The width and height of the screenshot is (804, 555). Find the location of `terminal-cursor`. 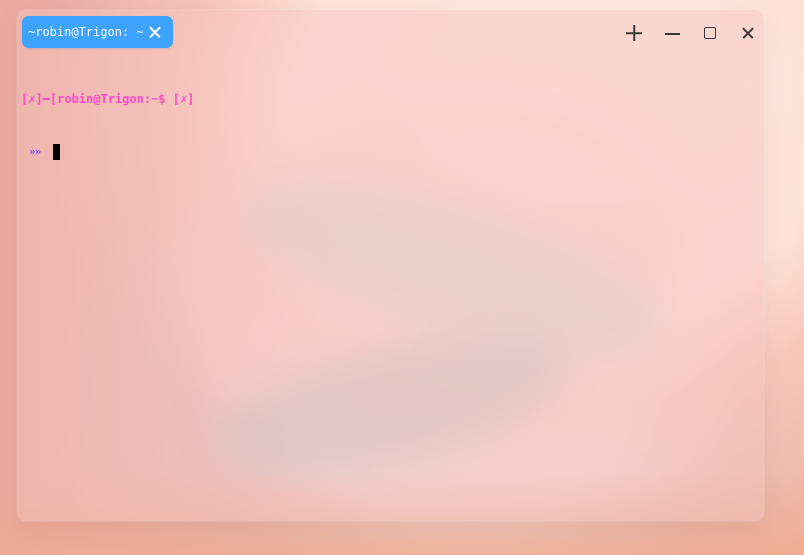

terminal-cursor is located at coordinates (56, 151).